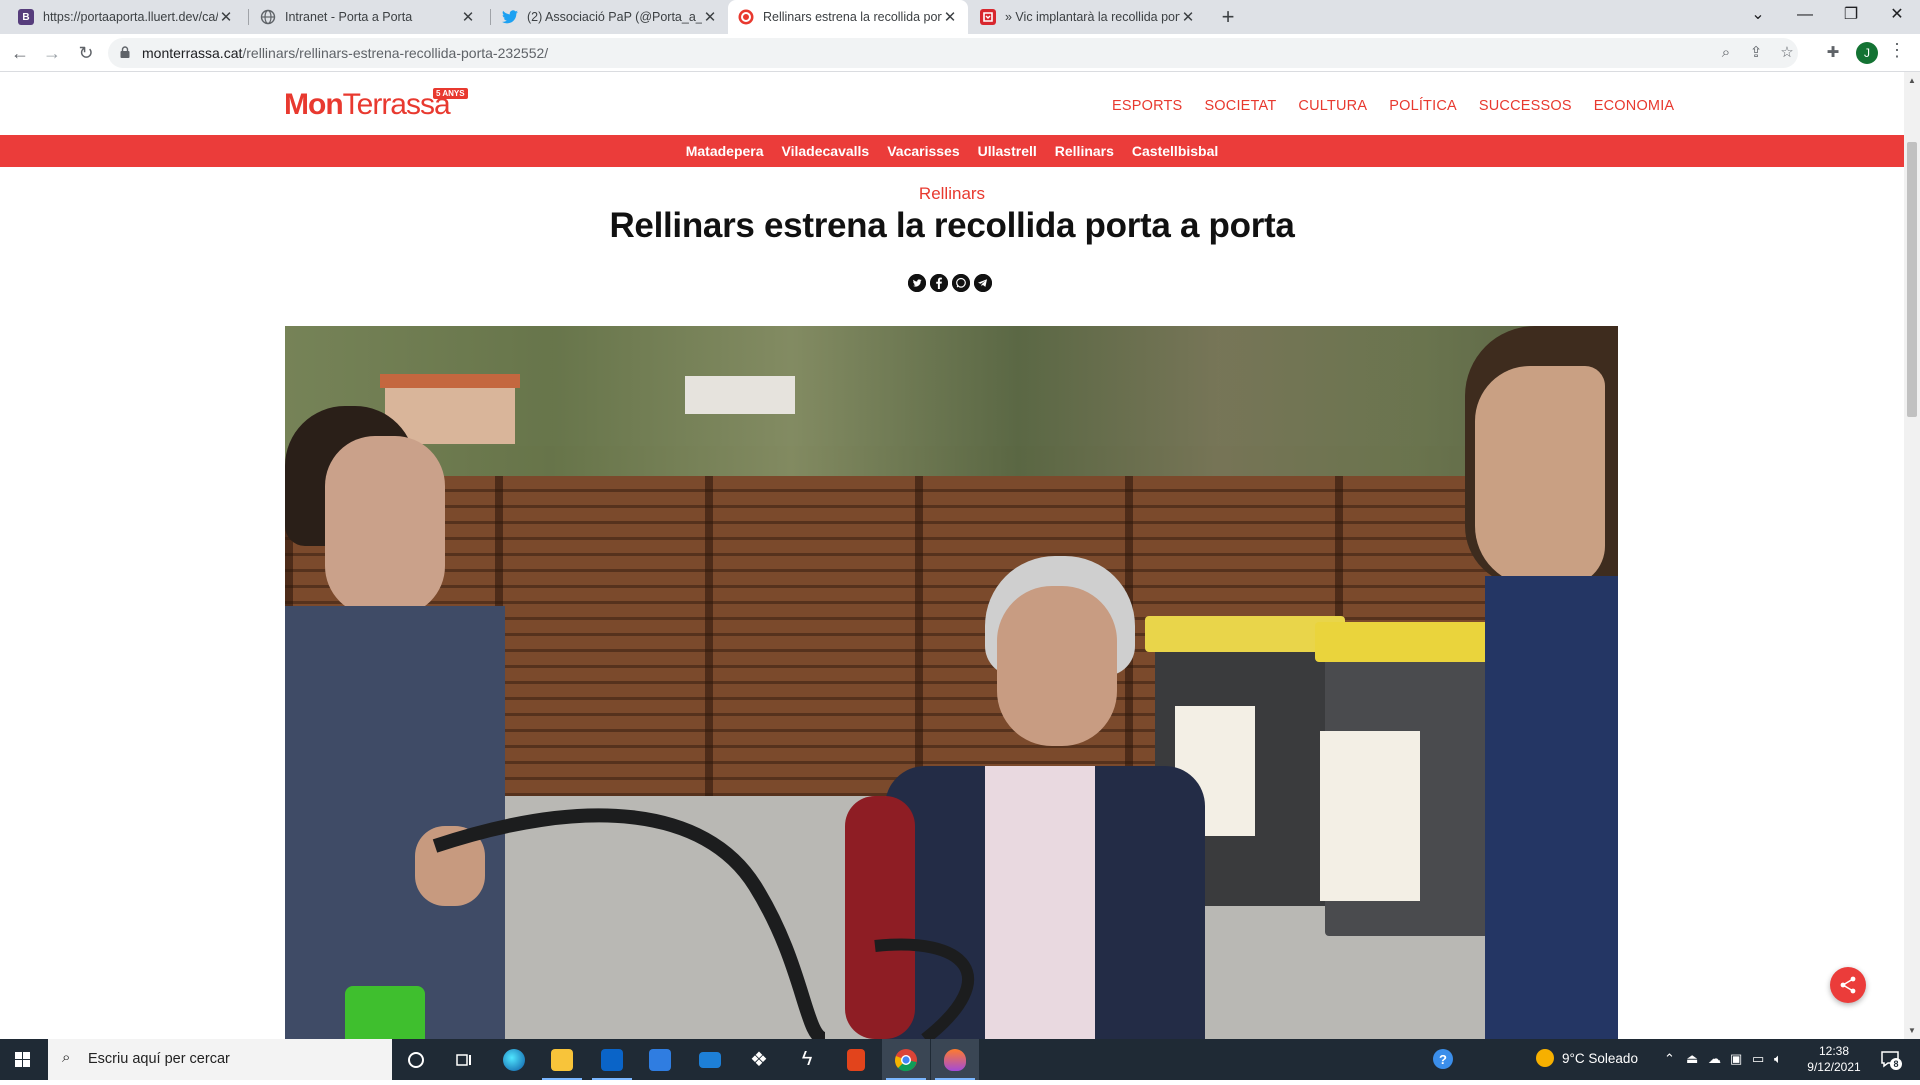  Describe the element at coordinates (125, 52) in the screenshot. I see `lock-icon` at that location.